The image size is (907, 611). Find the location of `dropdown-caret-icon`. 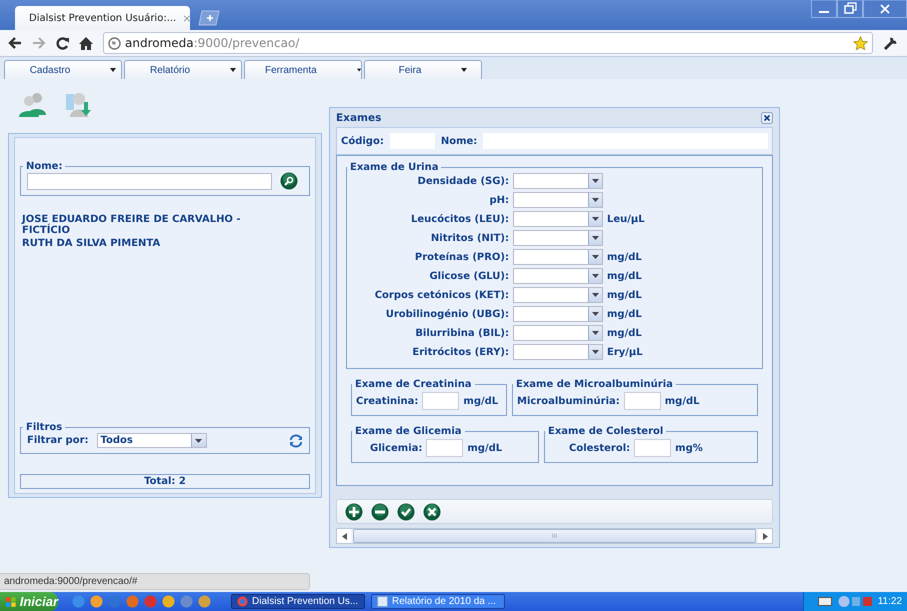

dropdown-caret-icon is located at coordinates (113, 70).